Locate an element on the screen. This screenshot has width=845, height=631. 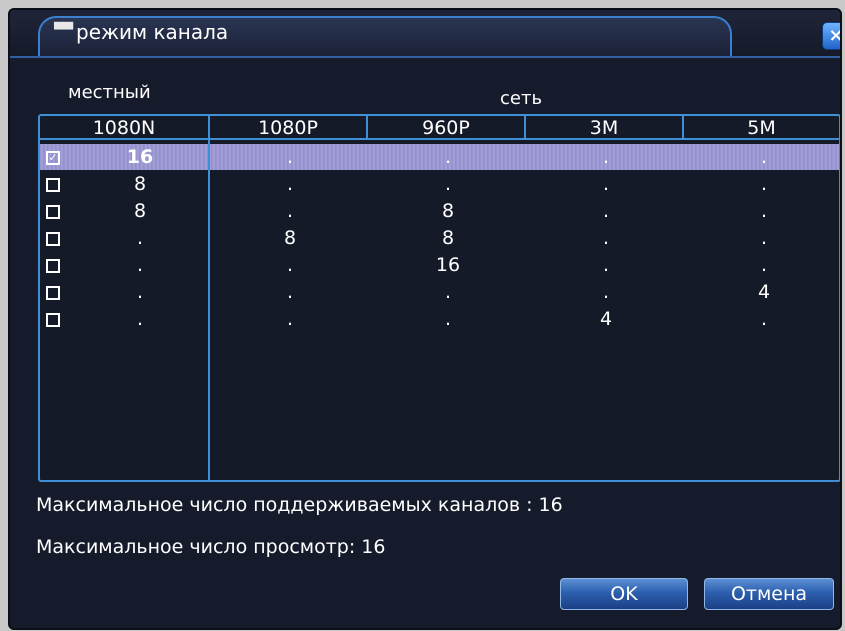
local-header: местный is located at coordinates (109, 92).